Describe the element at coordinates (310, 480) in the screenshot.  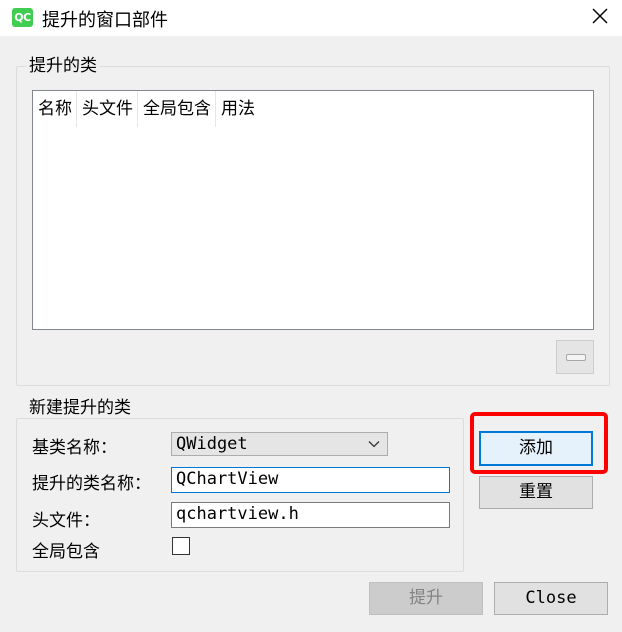
I see `promoted-class-name-input: QChartView` at that location.